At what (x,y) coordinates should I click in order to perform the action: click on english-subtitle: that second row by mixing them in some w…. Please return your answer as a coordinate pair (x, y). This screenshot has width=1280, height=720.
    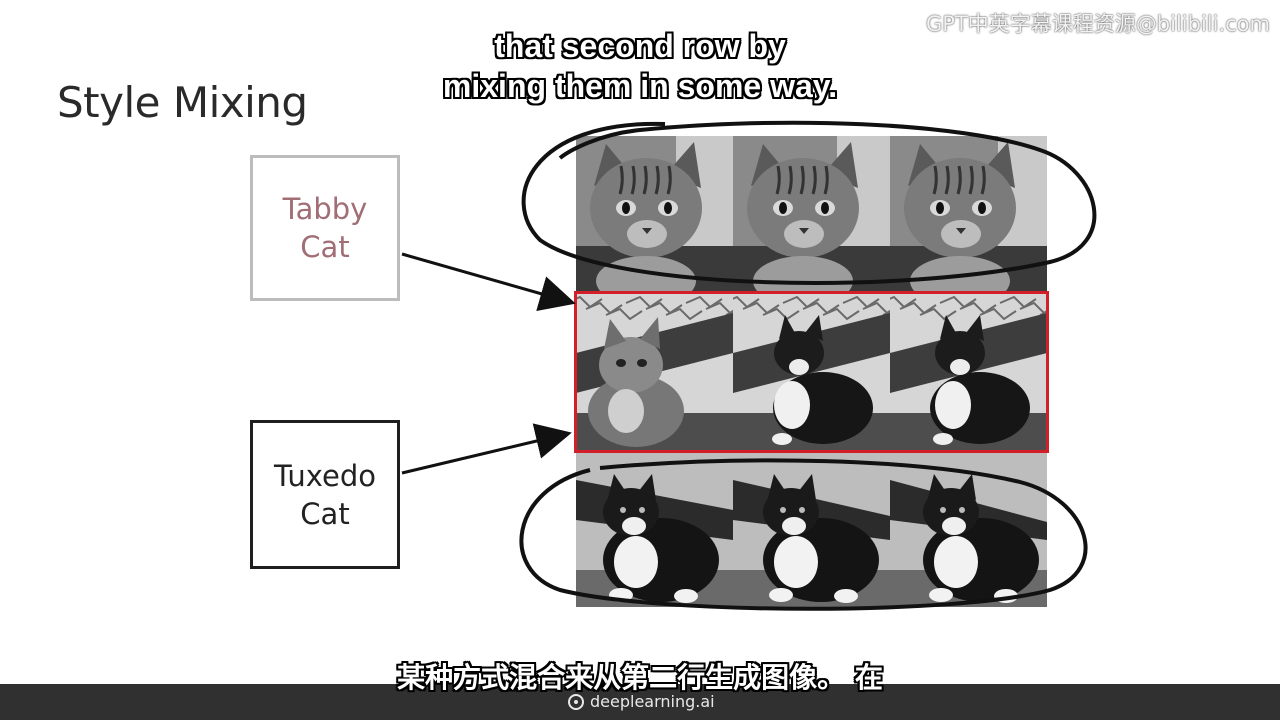
    Looking at the image, I should click on (640, 66).